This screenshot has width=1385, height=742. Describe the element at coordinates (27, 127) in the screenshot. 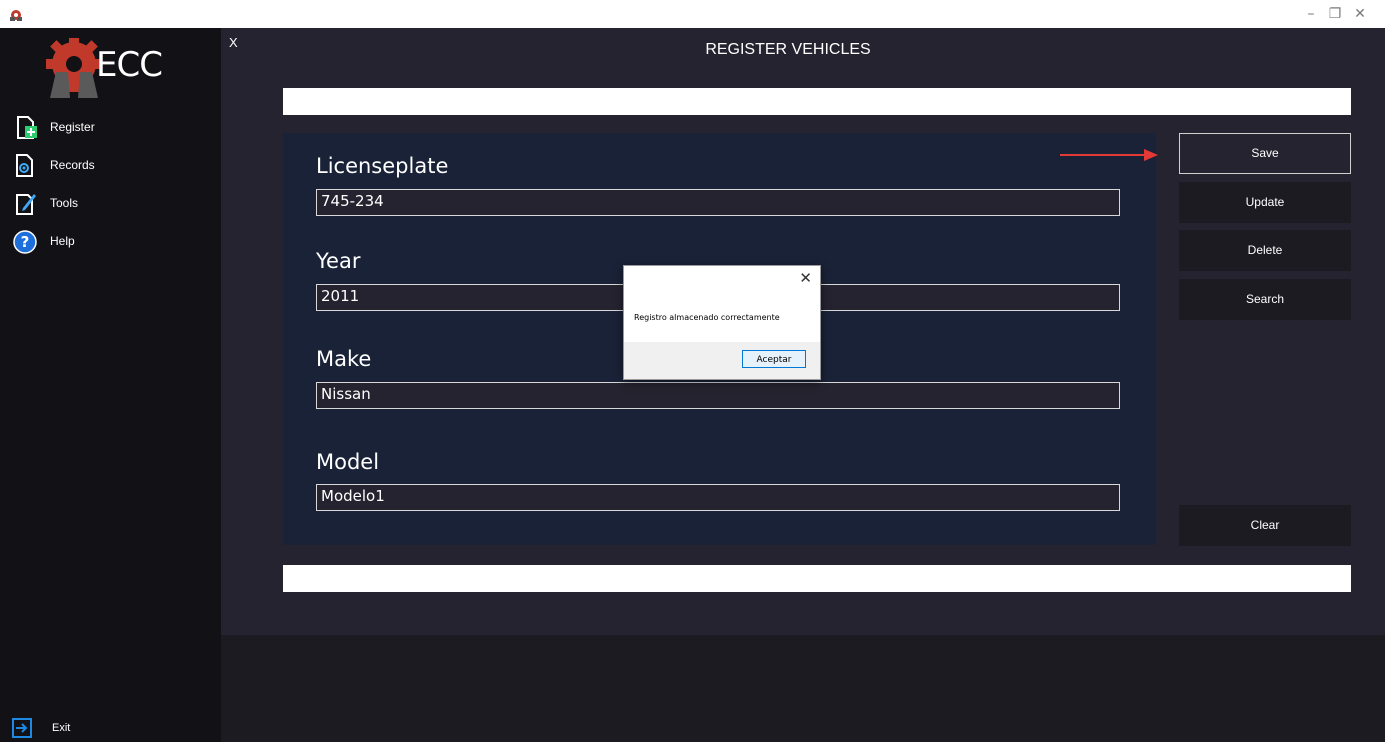

I see `register-icon` at that location.